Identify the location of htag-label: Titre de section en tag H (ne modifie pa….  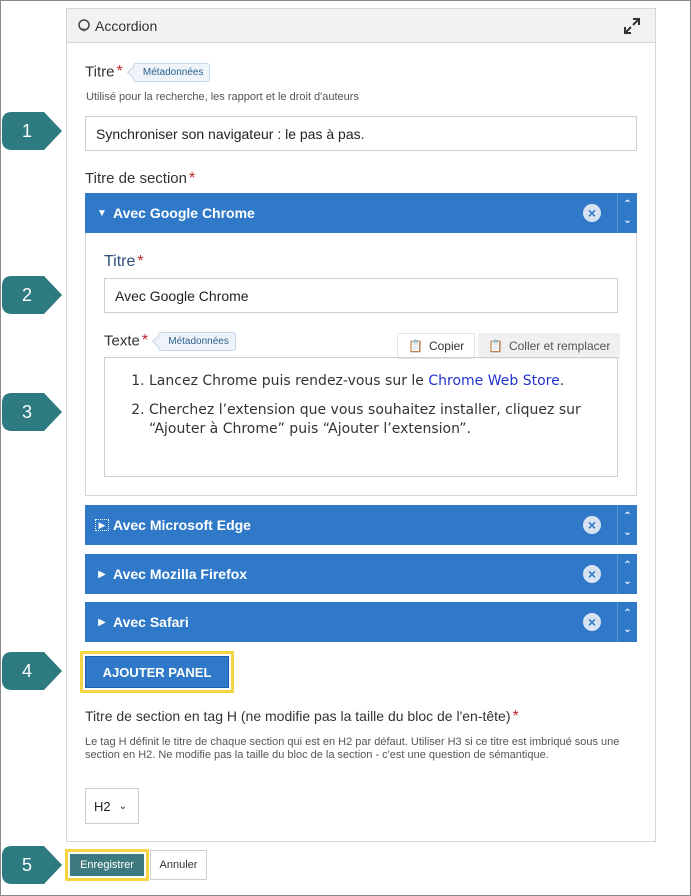
(298, 716).